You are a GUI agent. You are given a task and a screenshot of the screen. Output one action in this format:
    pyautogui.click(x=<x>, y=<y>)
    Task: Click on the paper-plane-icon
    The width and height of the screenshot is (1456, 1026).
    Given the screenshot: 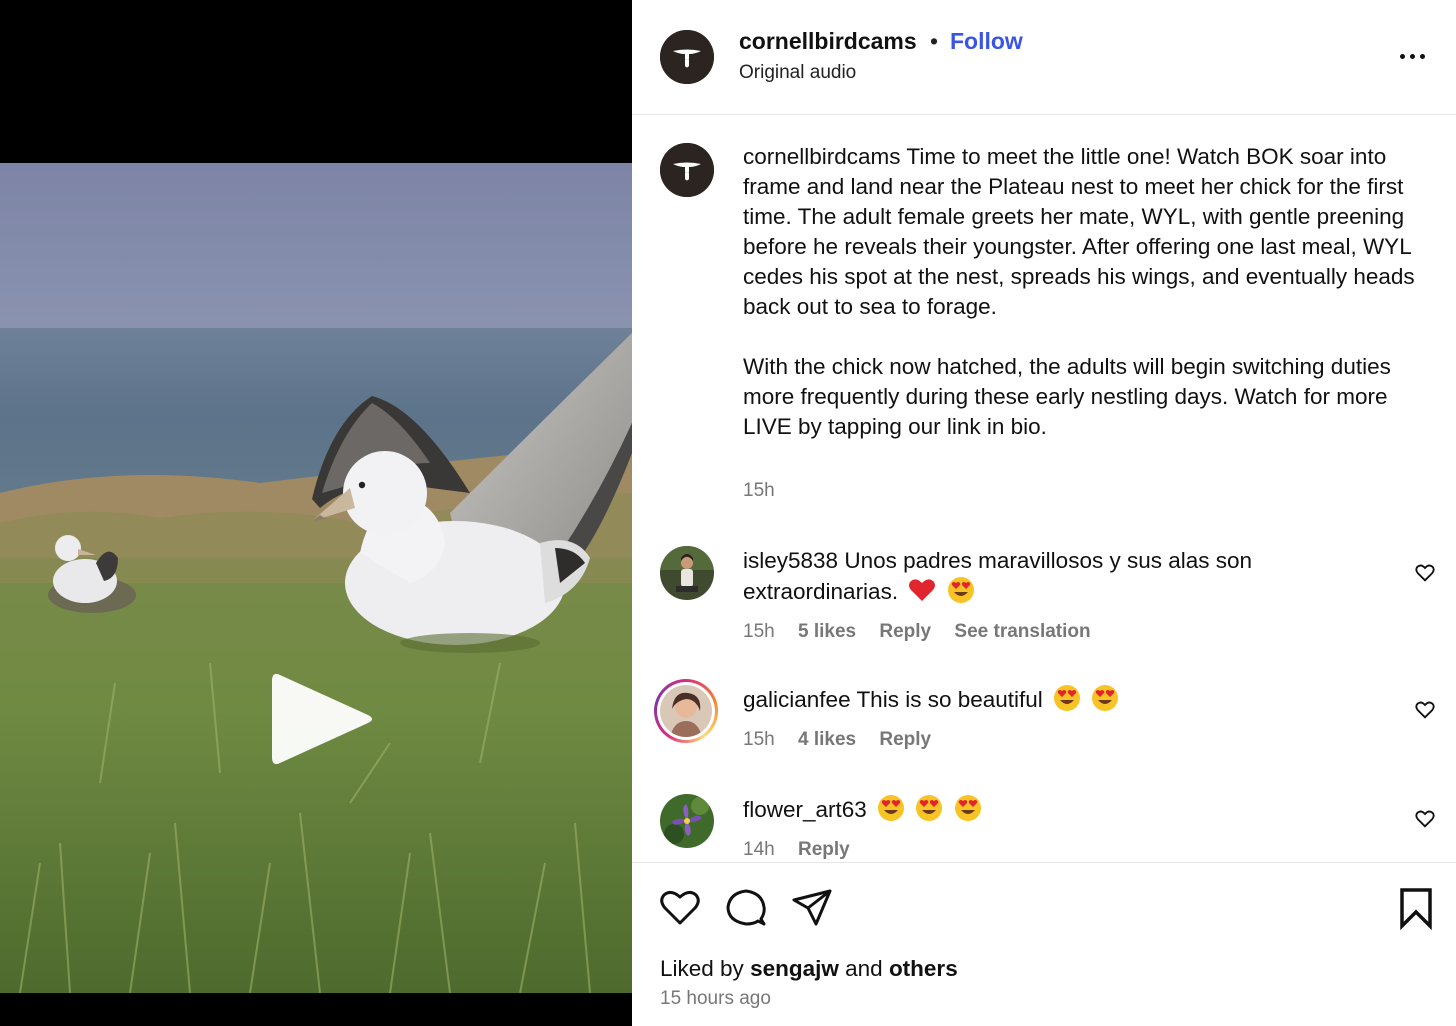 What is the action you would take?
    pyautogui.click(x=812, y=908)
    